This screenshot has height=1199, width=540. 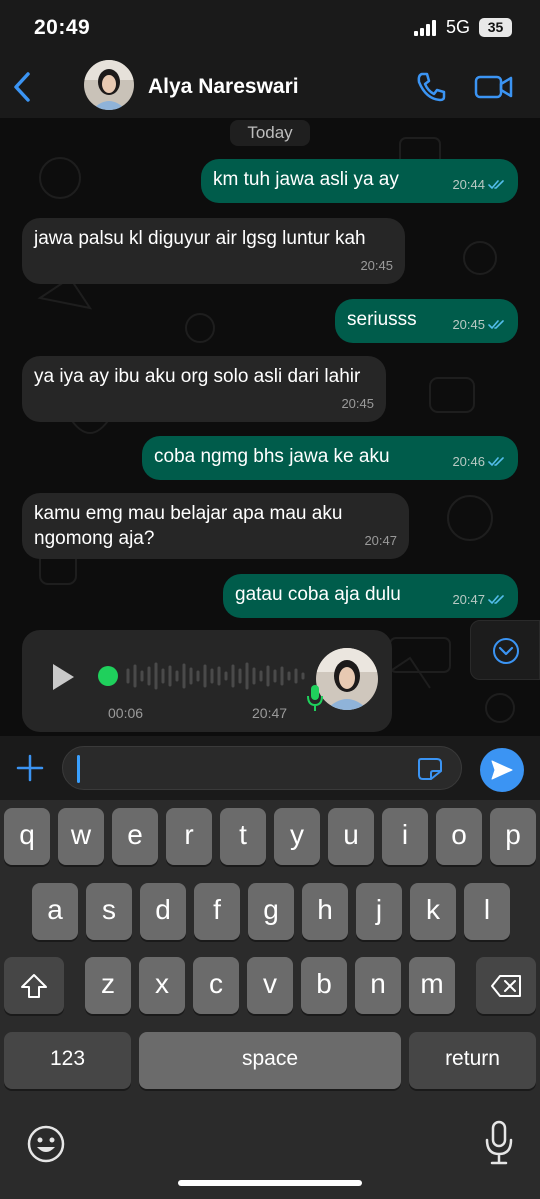 I want to click on message-text: km tuh jawa asli ya ay, so click(x=306, y=179).